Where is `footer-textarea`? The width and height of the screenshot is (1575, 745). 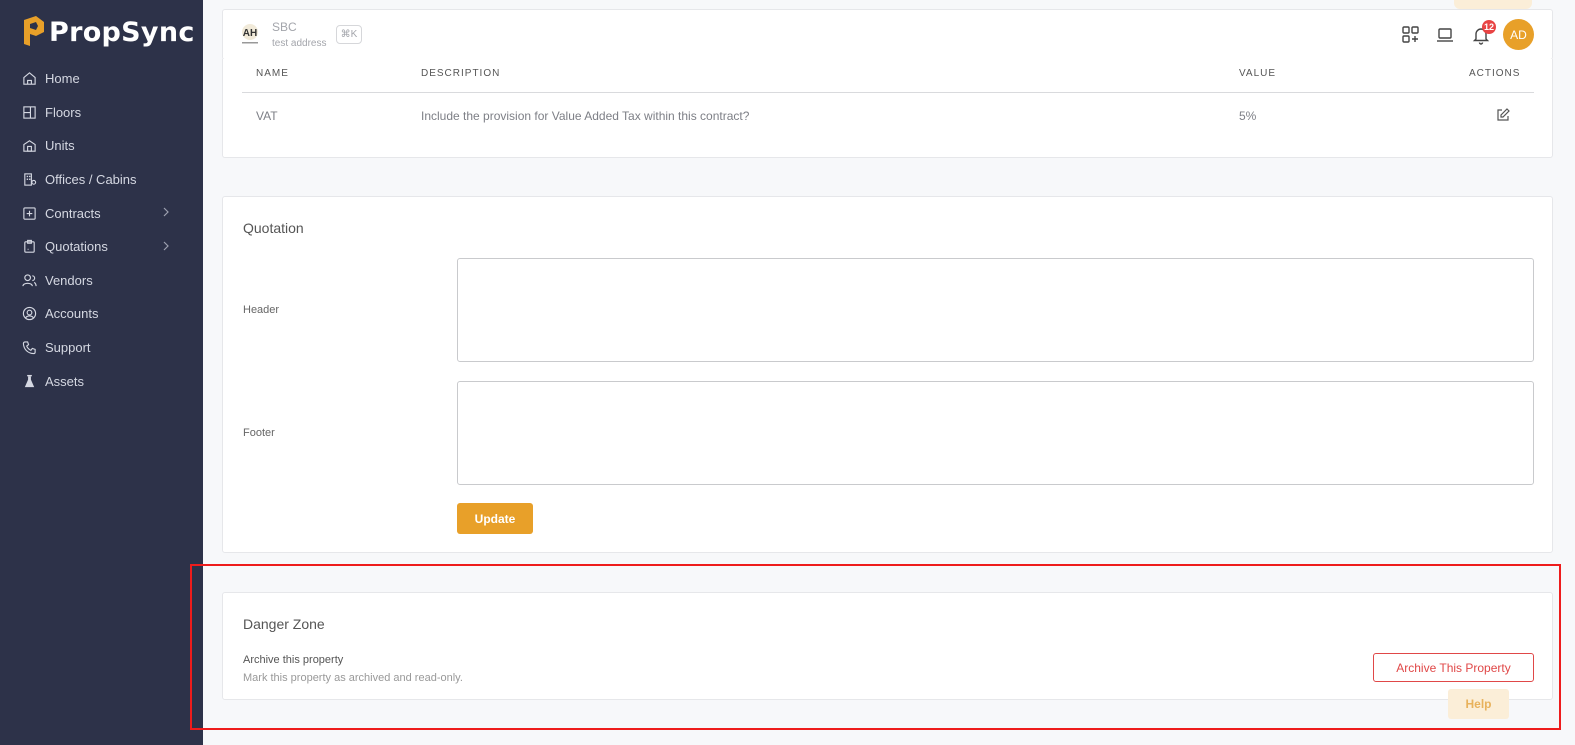 footer-textarea is located at coordinates (995, 433).